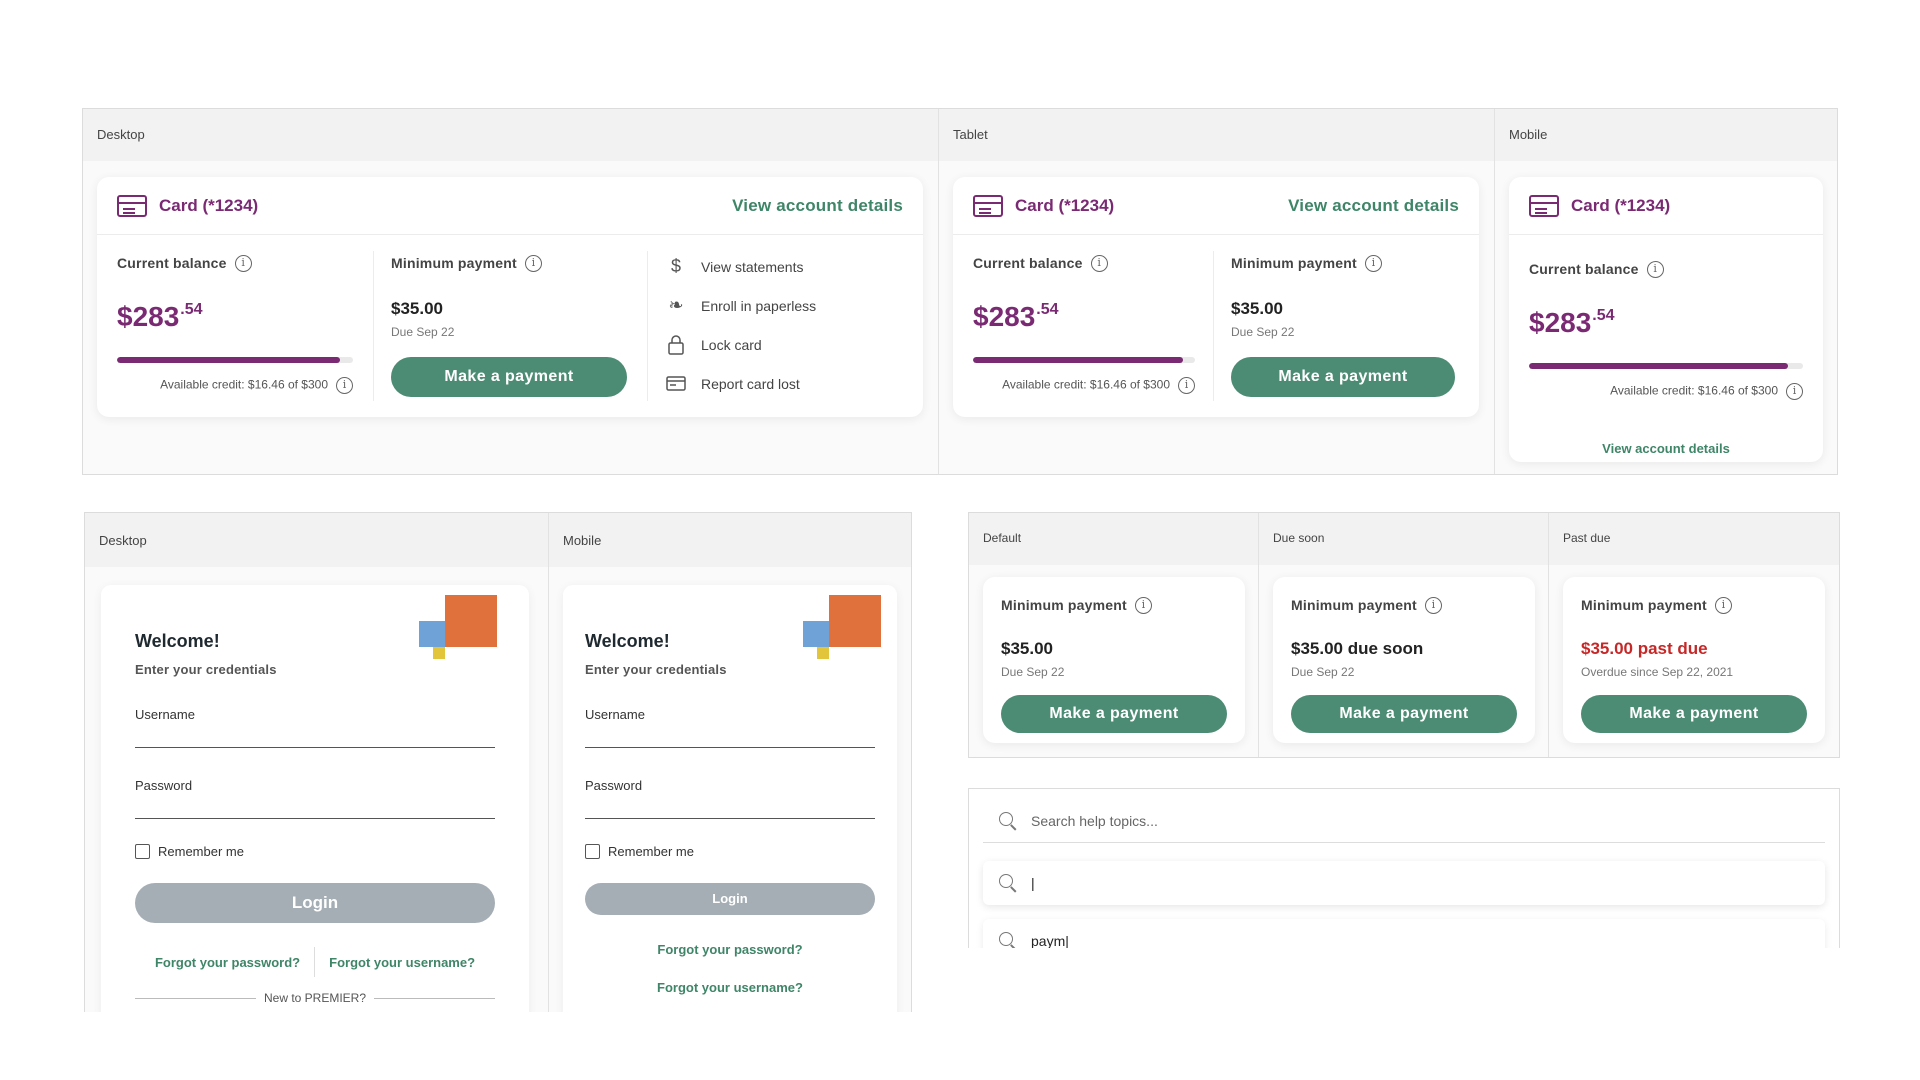  I want to click on card-title: Card (*1234), so click(1621, 205).